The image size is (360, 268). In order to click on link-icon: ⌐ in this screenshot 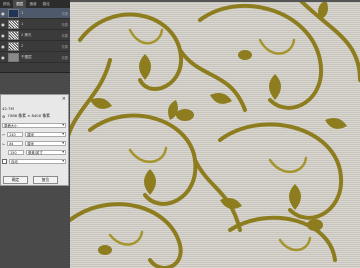, I will do `click(3, 134)`.